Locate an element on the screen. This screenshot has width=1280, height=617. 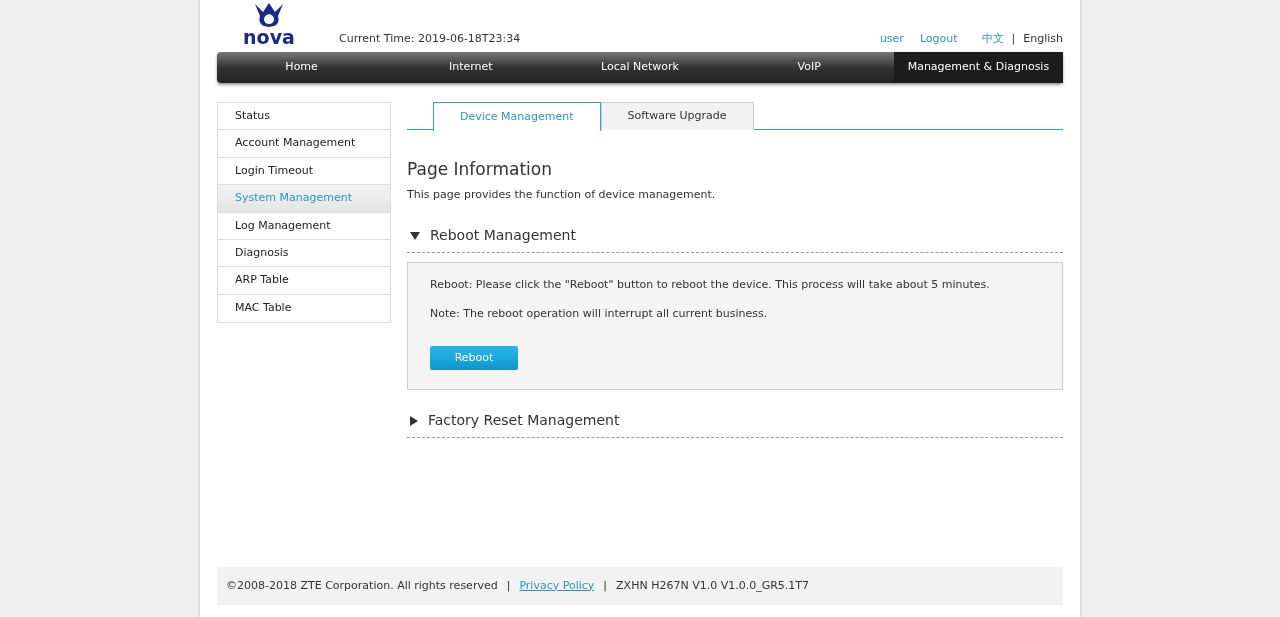
logo-text: nova is located at coordinates (269, 37).